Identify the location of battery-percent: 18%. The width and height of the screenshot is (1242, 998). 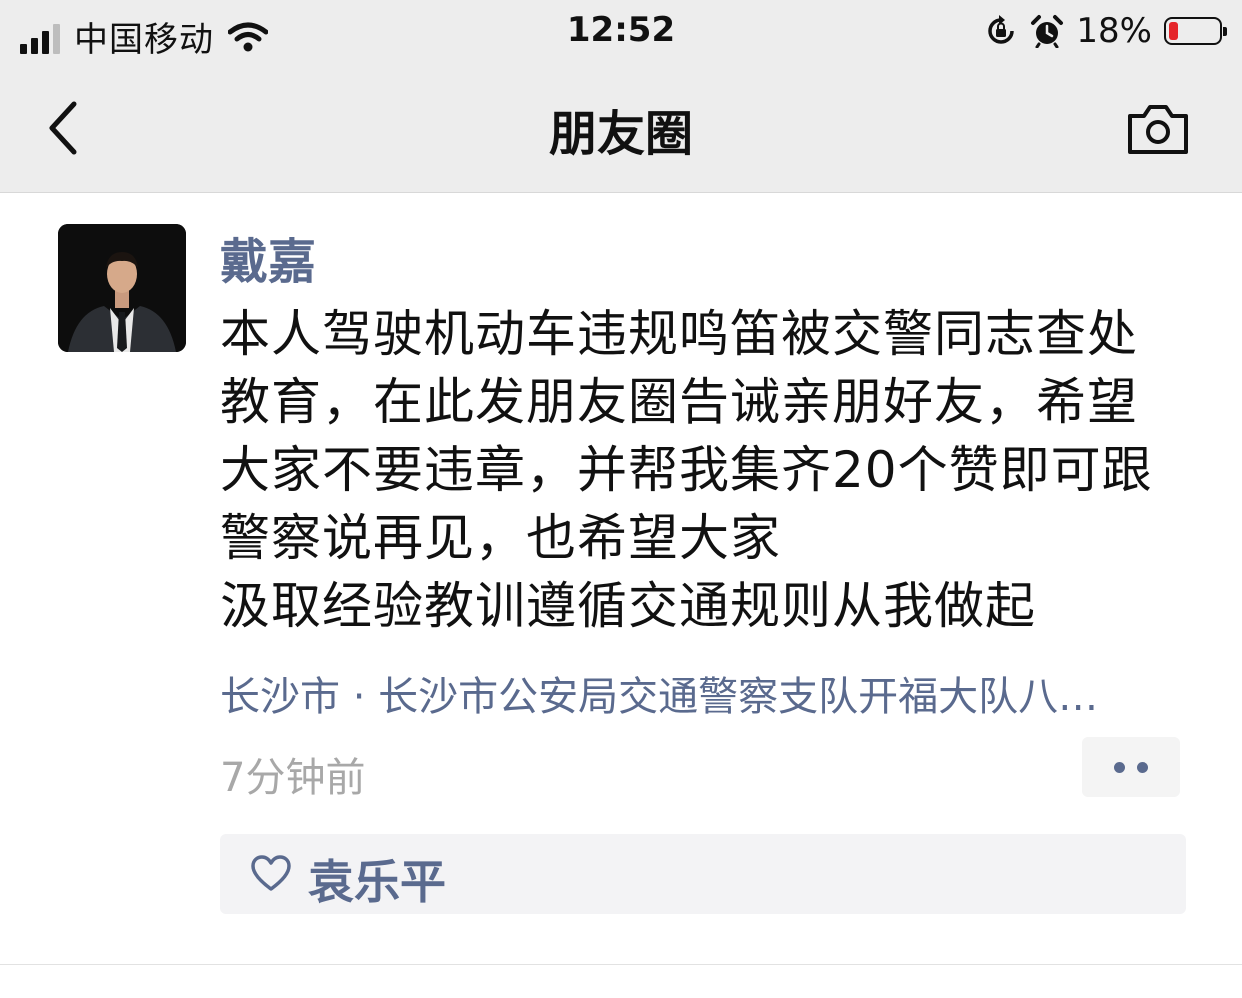
(1114, 31).